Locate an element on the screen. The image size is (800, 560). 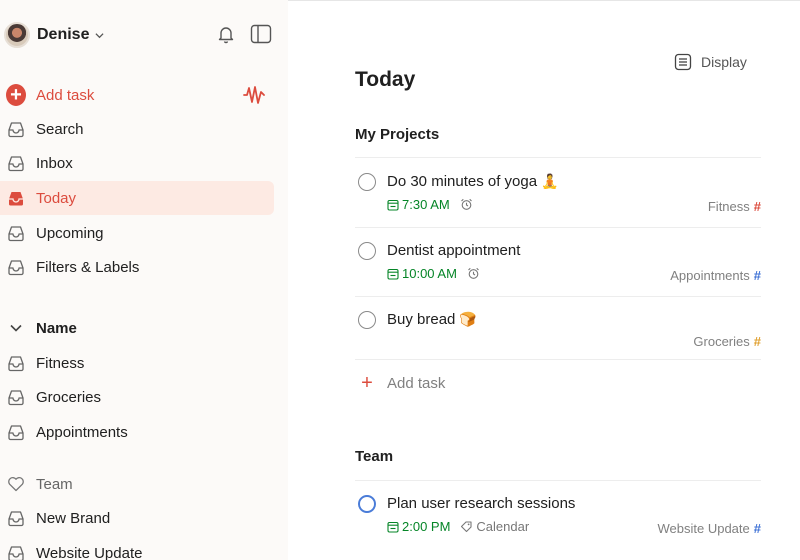
sidebar-item-label: Today is located at coordinates (56, 198).